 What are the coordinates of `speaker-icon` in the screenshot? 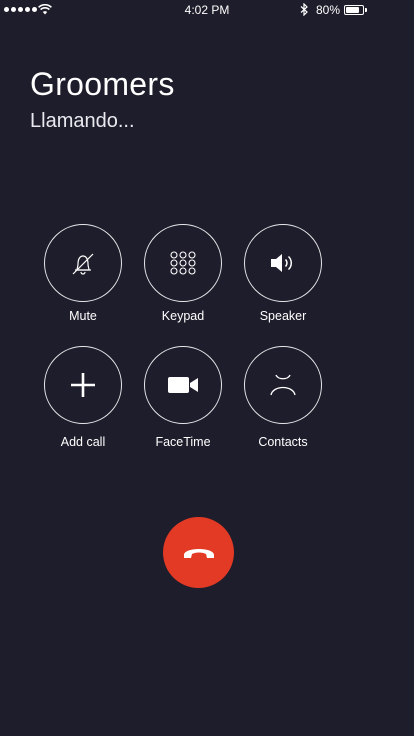 It's located at (282, 263).